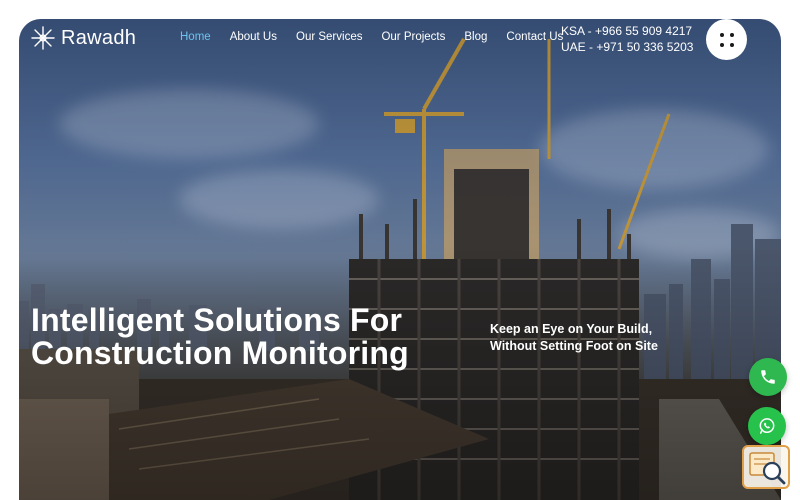  I want to click on phone-icon, so click(768, 377).